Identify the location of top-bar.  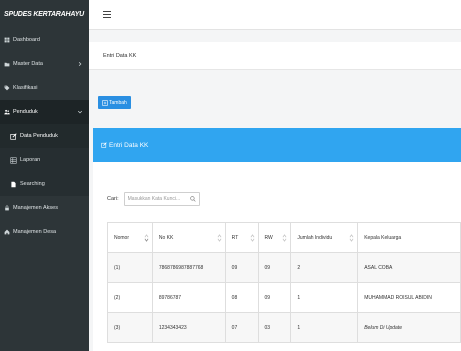
(275, 15).